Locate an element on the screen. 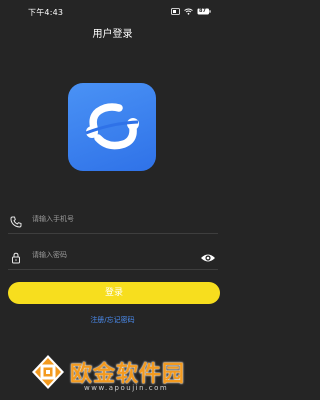  watermark-url: www.apoujin.com is located at coordinates (126, 388).